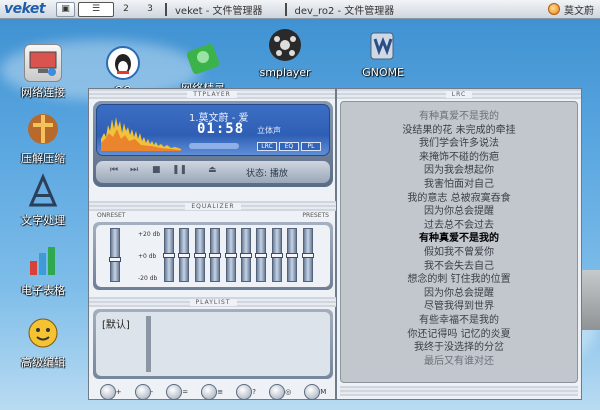 The image size is (600, 410). Describe the element at coordinates (459, 334) in the screenshot. I see `lyric-line: 你还记得吗 记忆的炎夏` at that location.